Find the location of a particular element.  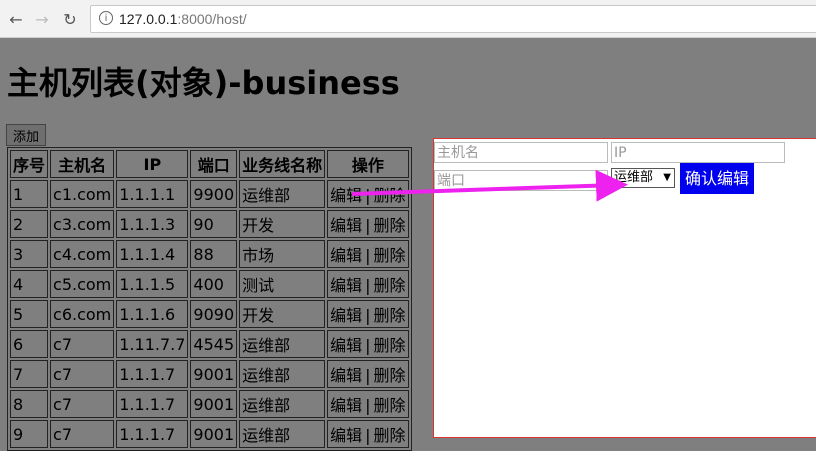

delete-link: 删除 is located at coordinates (390, 435).